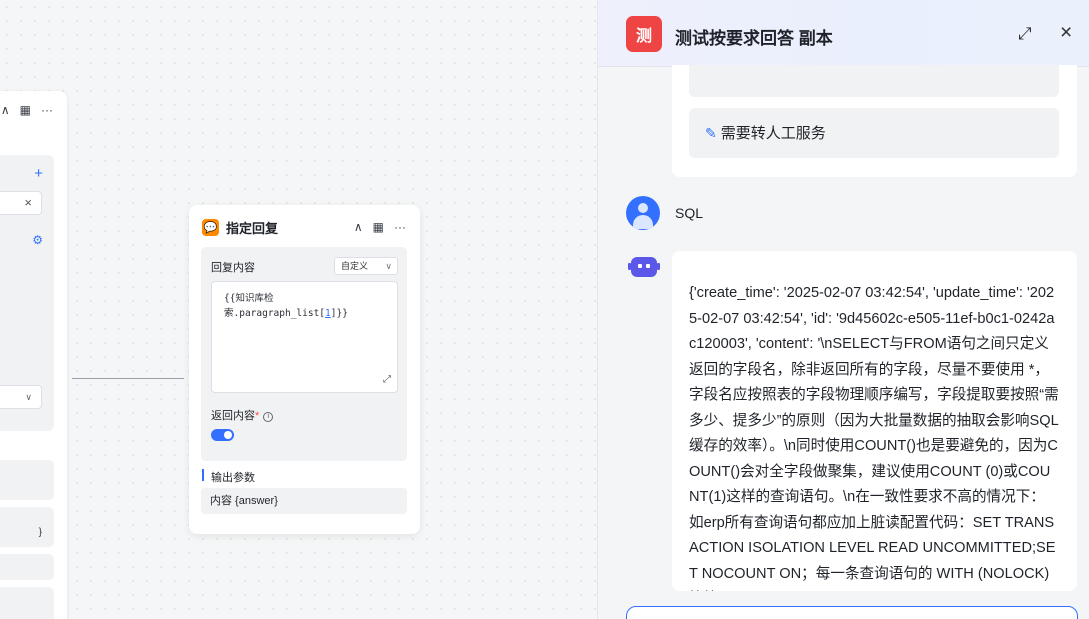 This screenshot has width=1089, height=619. I want to click on variable-chip: ×, so click(21, 203).